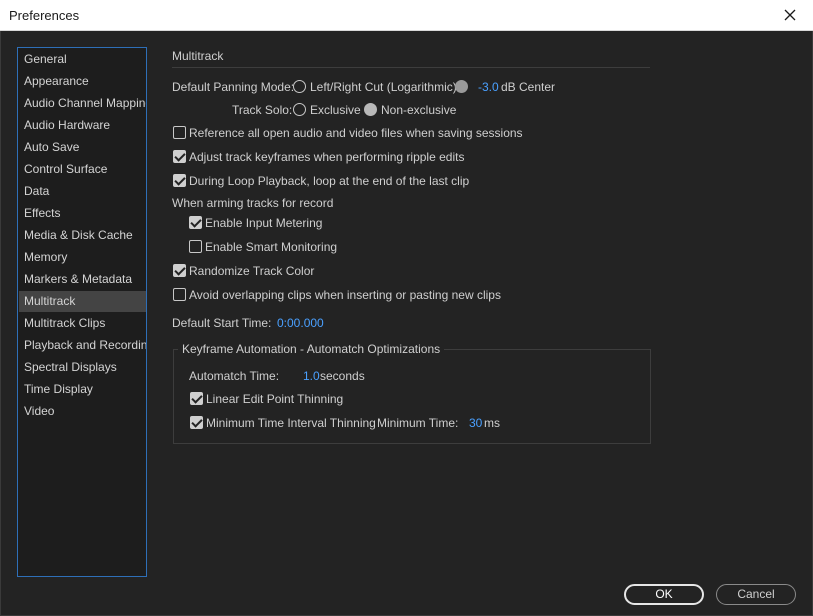 The width and height of the screenshot is (813, 616). I want to click on cancel-button: Cancel, so click(756, 594).